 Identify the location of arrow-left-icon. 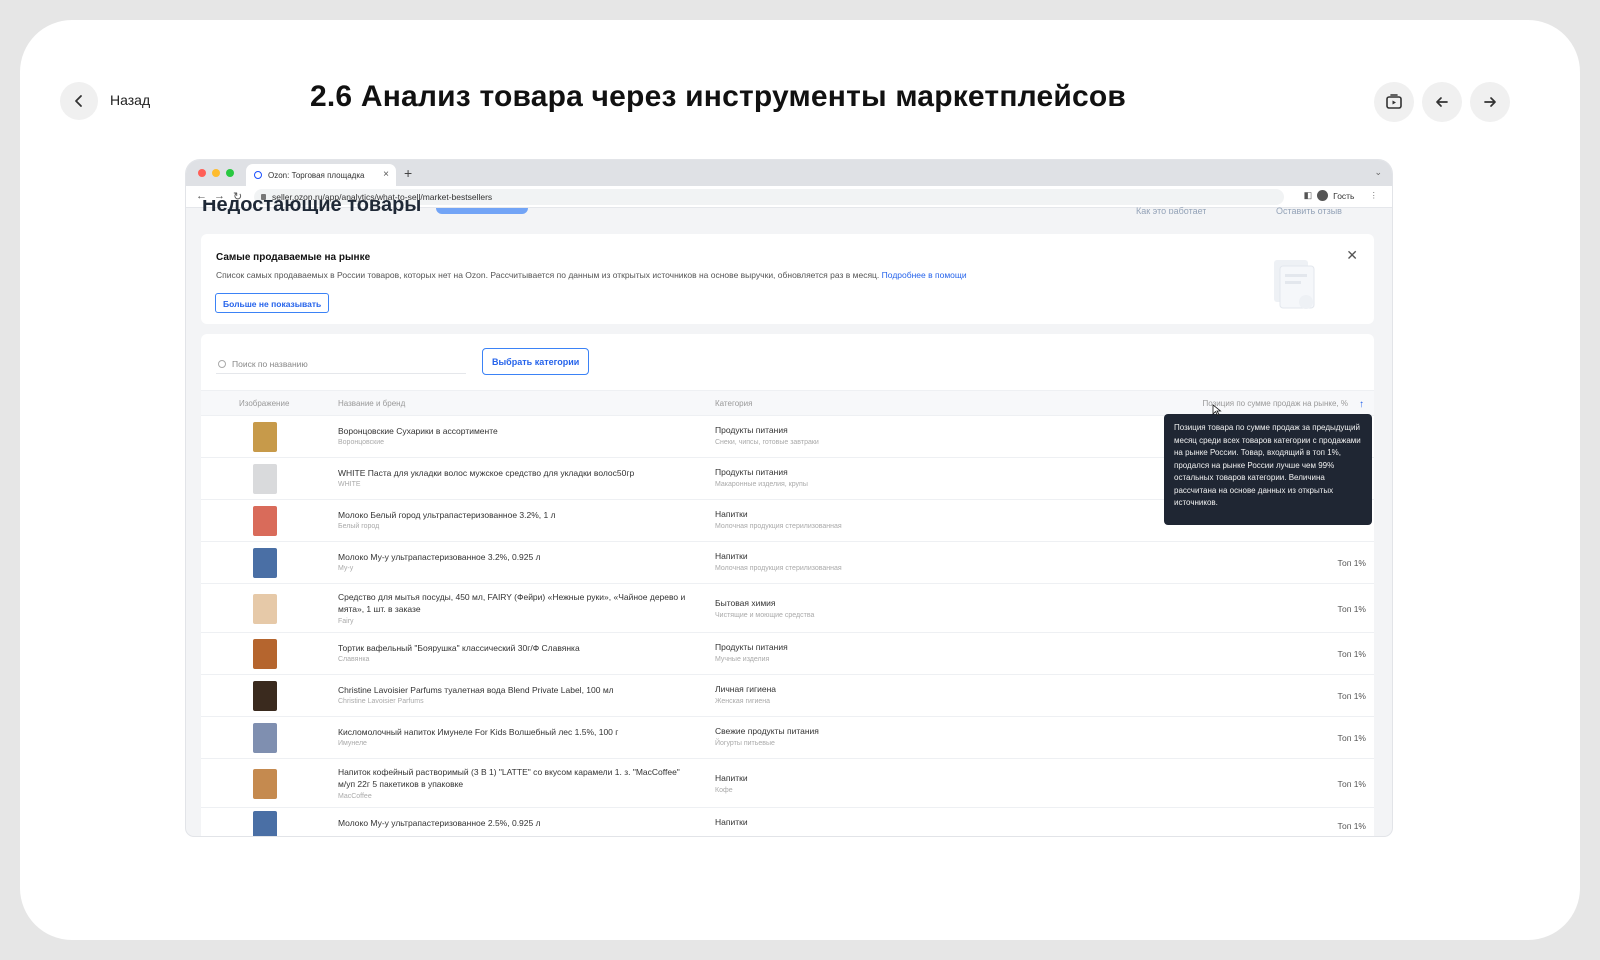
(1442, 102).